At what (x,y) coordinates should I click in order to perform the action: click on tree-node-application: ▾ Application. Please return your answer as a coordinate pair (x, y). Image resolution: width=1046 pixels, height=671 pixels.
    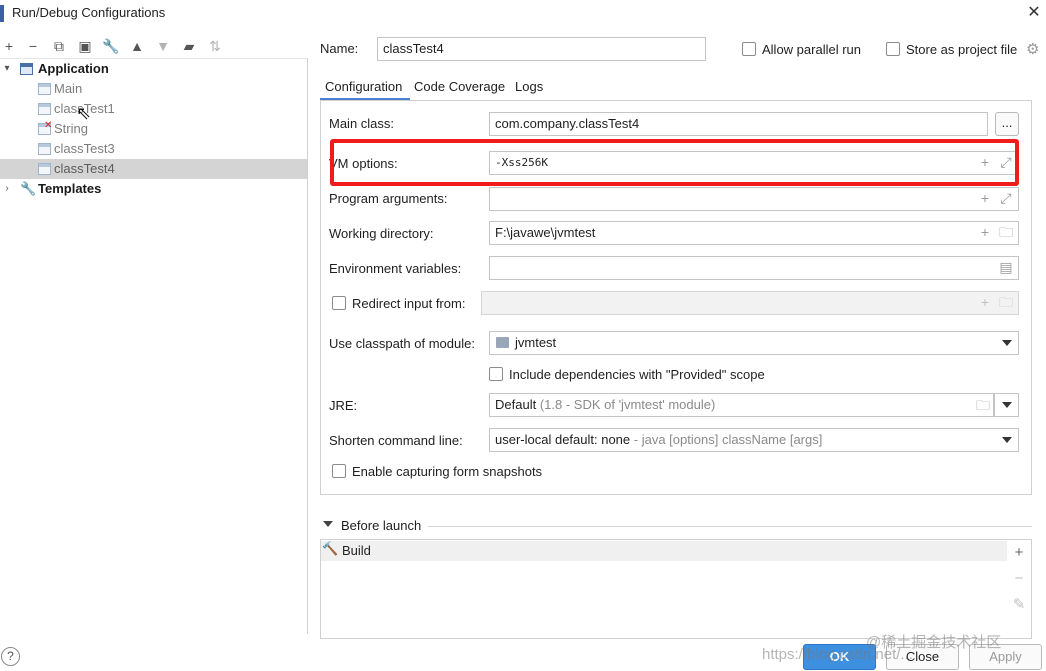
    Looking at the image, I should click on (153, 69).